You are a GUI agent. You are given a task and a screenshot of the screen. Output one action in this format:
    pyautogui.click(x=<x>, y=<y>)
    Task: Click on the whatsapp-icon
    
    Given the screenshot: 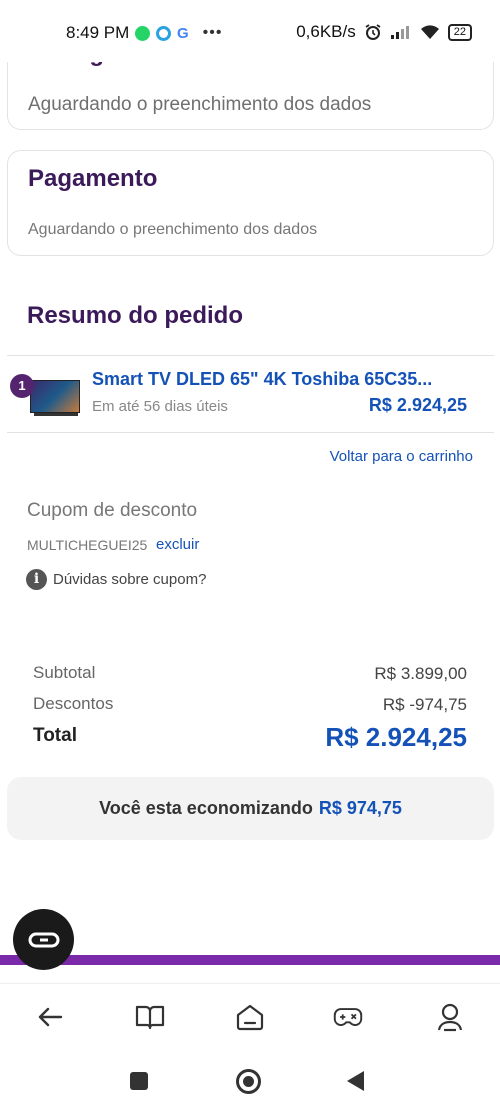 What is the action you would take?
    pyautogui.click(x=142, y=33)
    